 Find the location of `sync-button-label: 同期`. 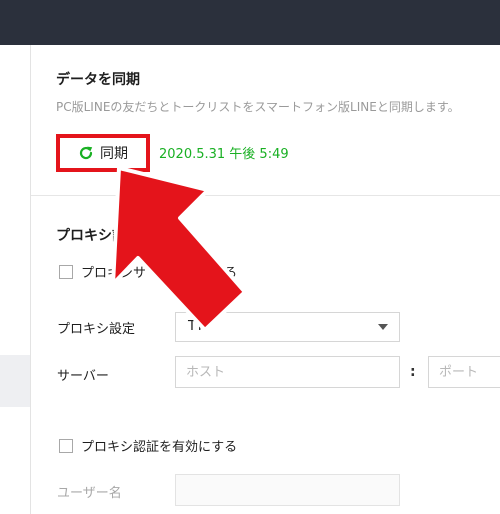

sync-button-label: 同期 is located at coordinates (114, 154).